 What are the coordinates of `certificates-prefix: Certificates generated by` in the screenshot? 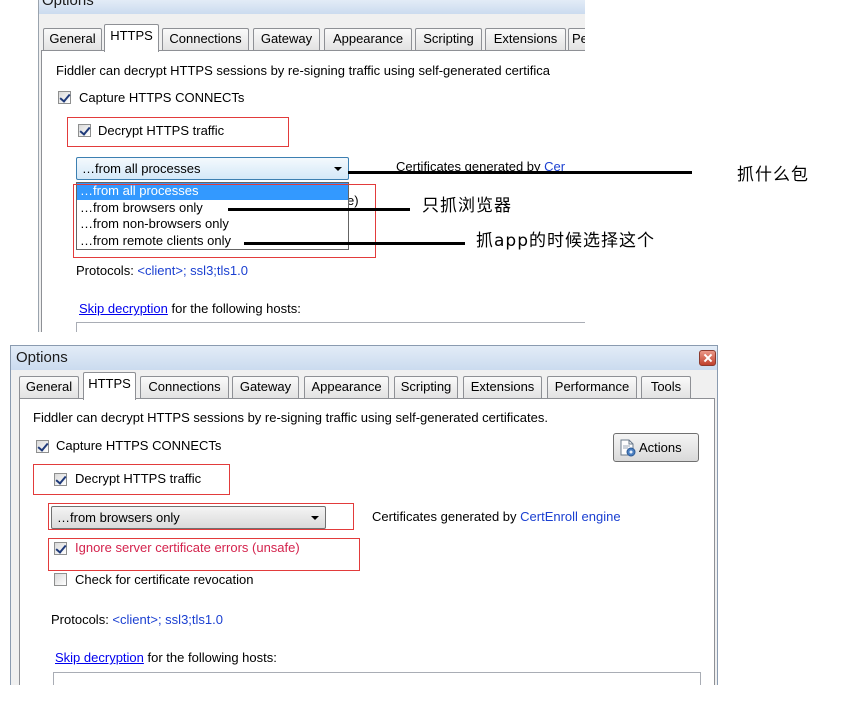 It's located at (446, 516).